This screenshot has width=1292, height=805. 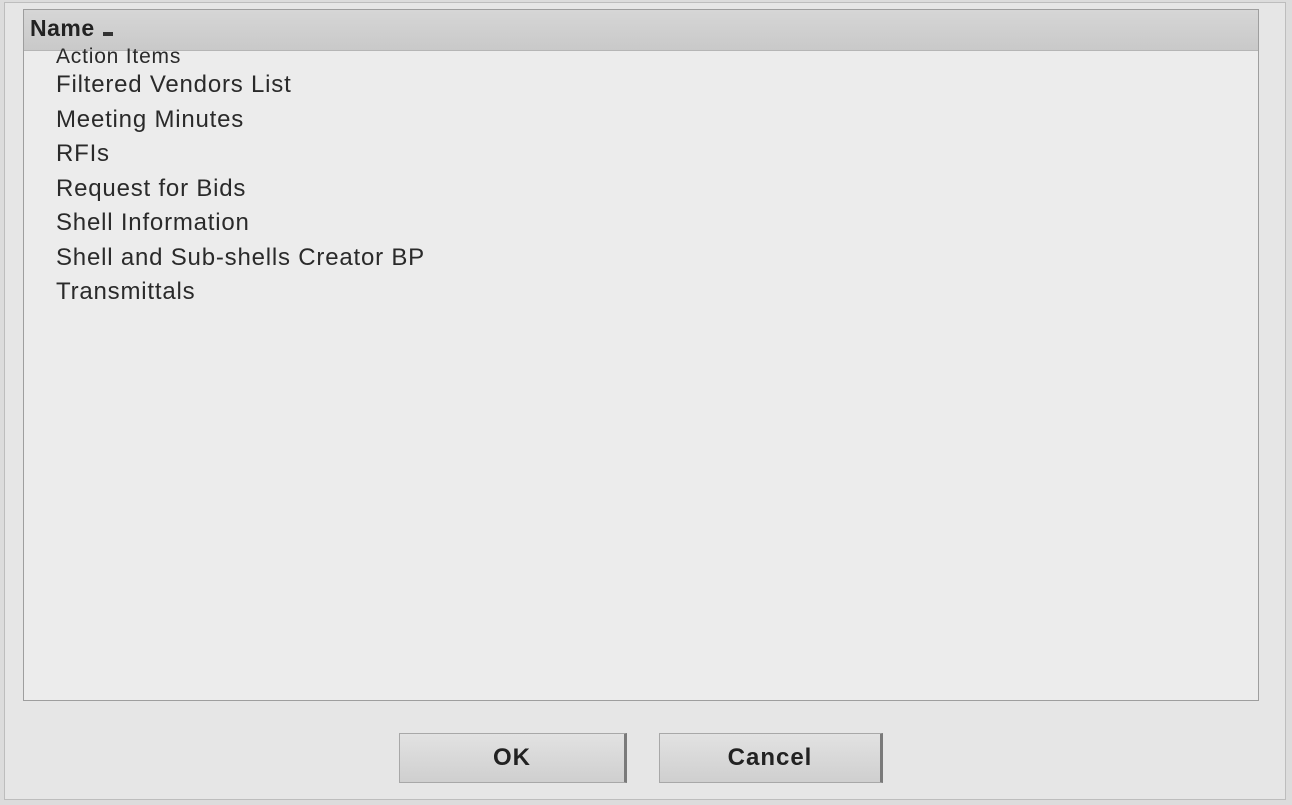 What do you see at coordinates (771, 758) in the screenshot?
I see `cancel-button: Cancel` at bounding box center [771, 758].